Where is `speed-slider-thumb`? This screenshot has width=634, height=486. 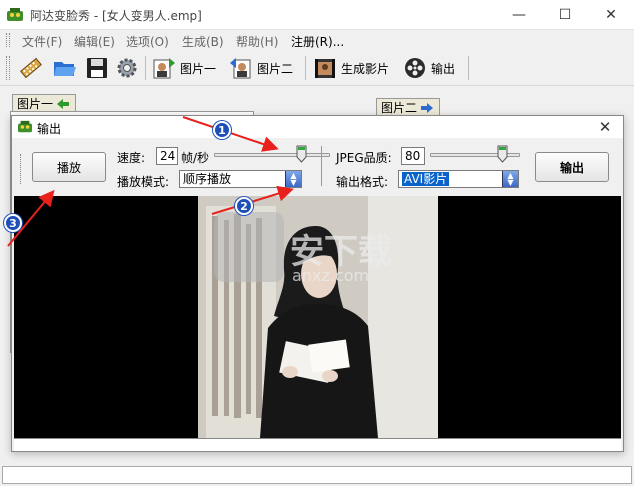 speed-slider-thumb is located at coordinates (301, 154).